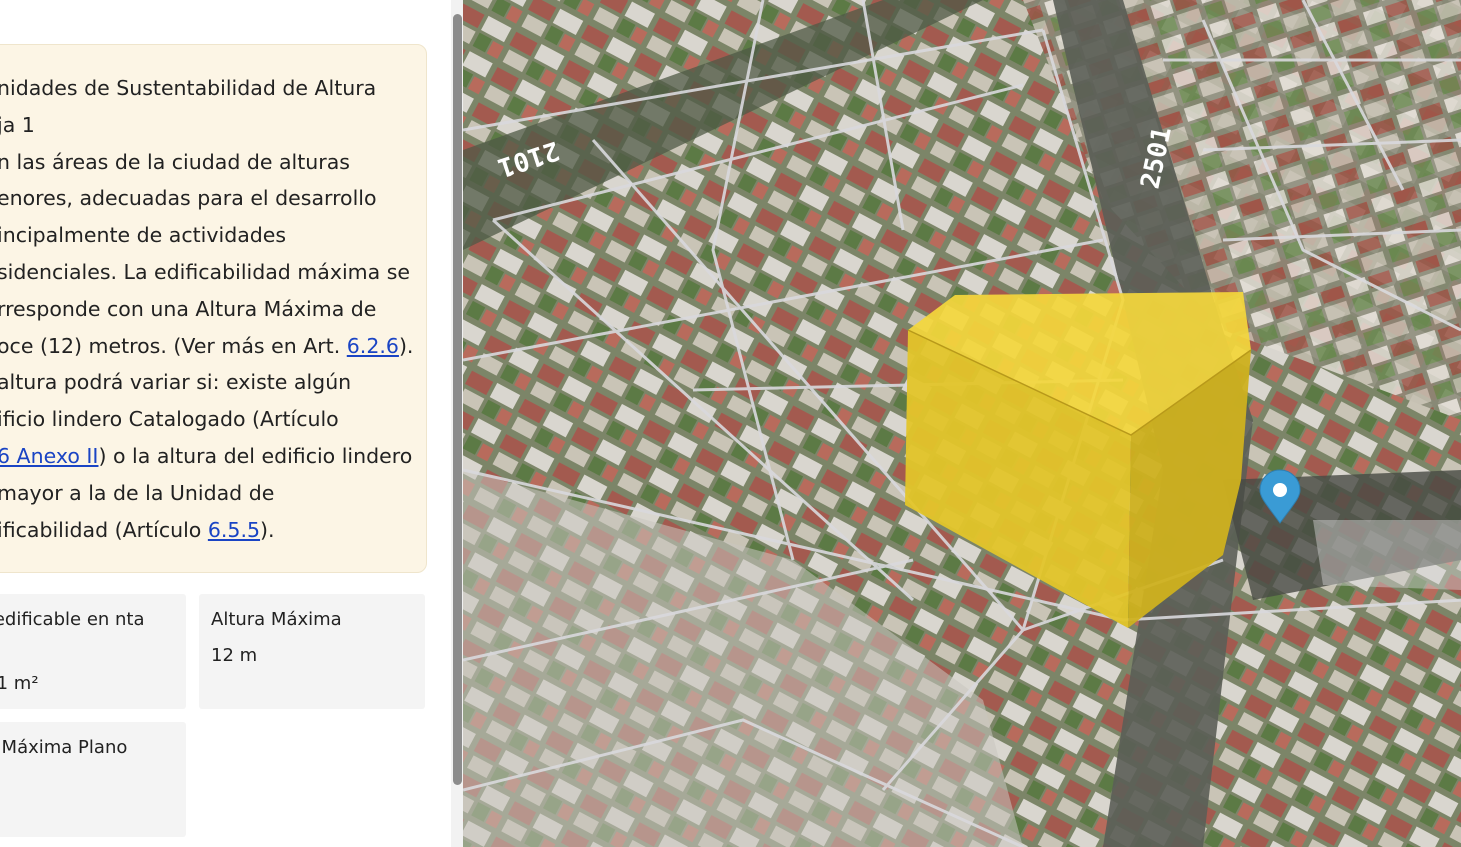 This screenshot has width=1461, height=847. Describe the element at coordinates (188, 88) in the screenshot. I see `desc-line: nidades de Sustentabilidad de Altura` at that location.